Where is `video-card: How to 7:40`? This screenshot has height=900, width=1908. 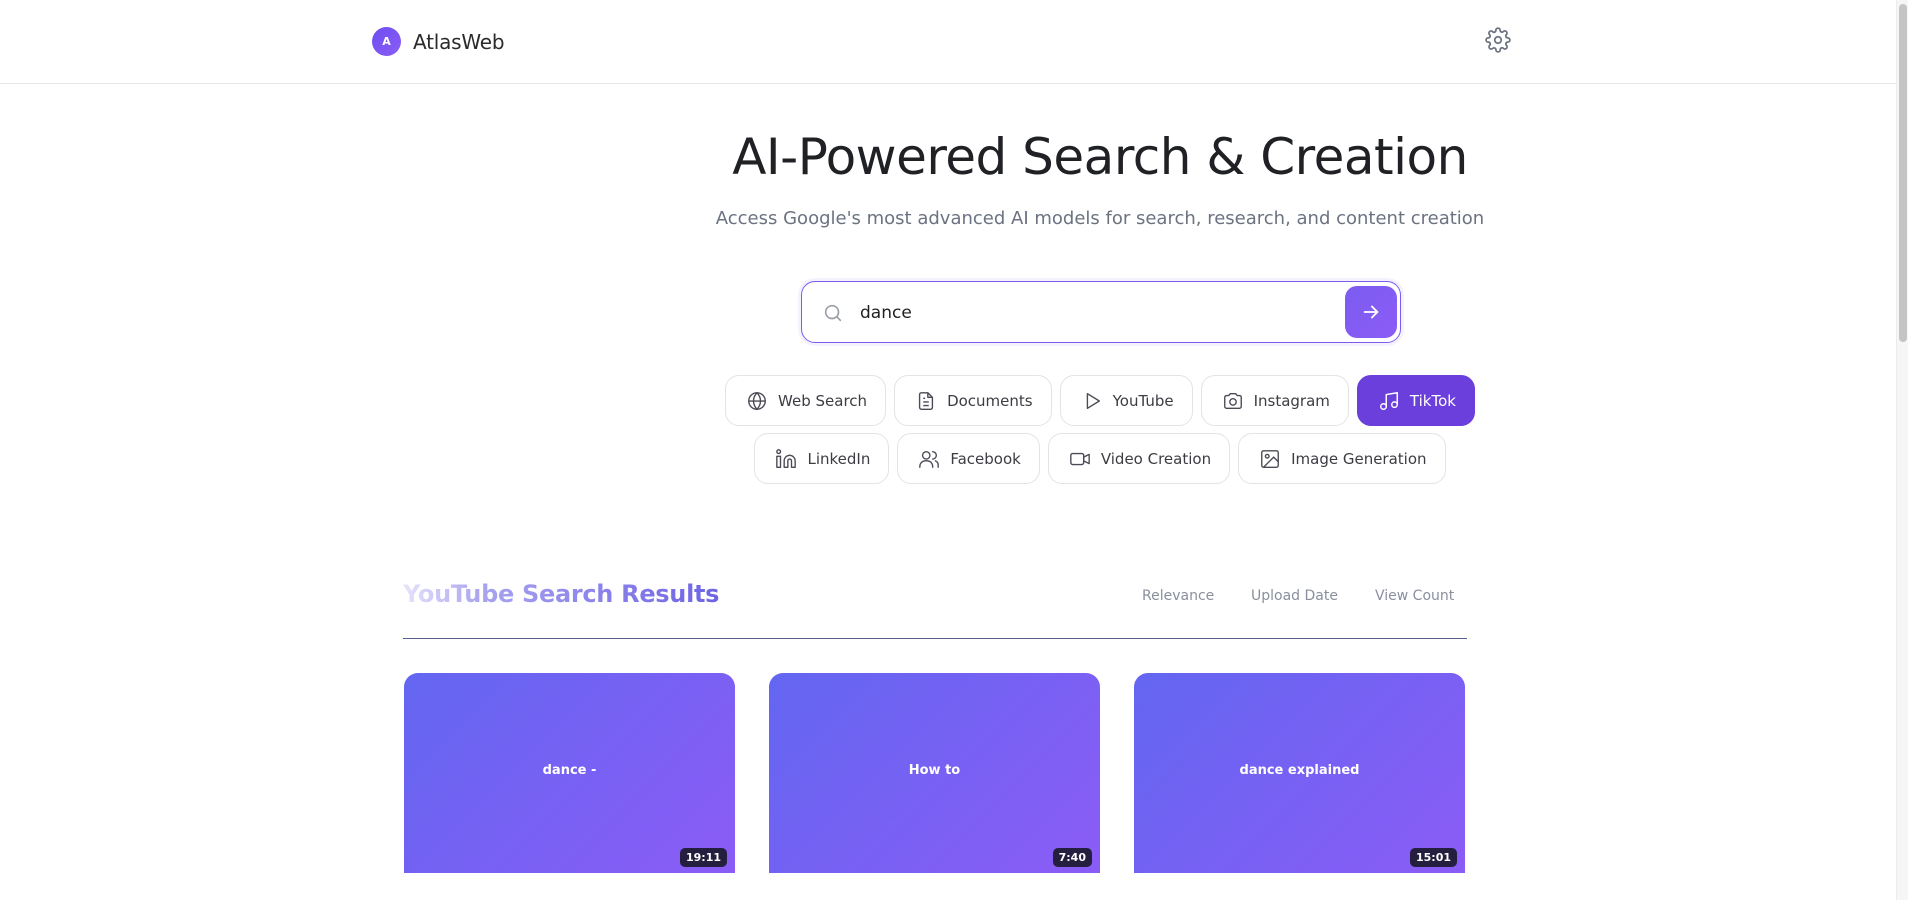 video-card: How to 7:40 is located at coordinates (934, 773).